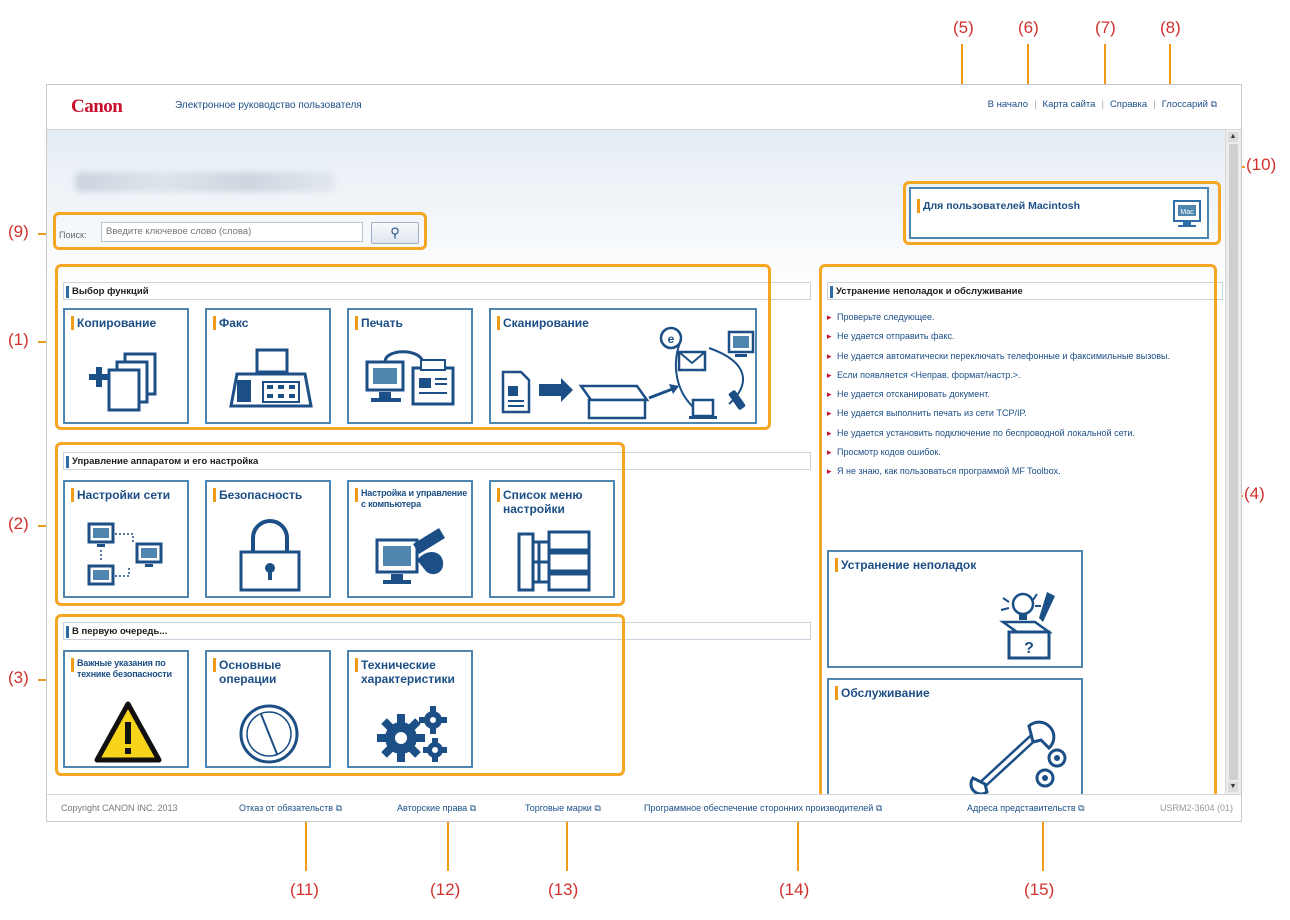  I want to click on scroll-thumb, so click(1233, 462).